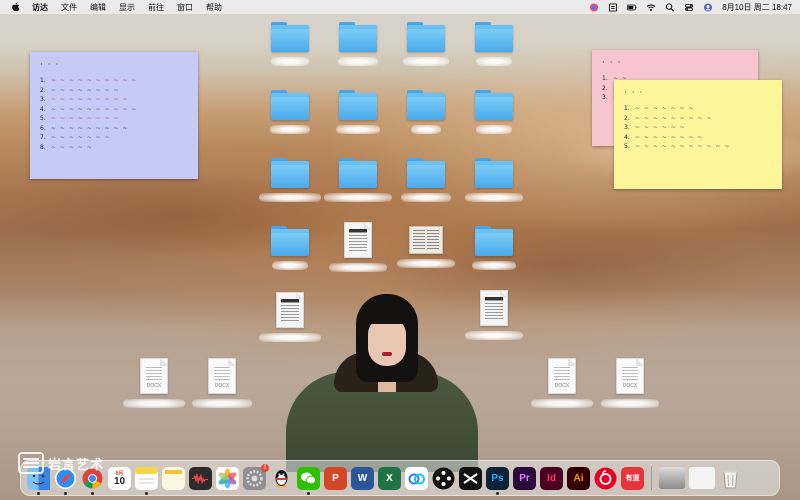 Image resolution: width=800 pixels, height=500 pixels. What do you see at coordinates (578, 478) in the screenshot?
I see `dock-app-illustrator: Ai` at bounding box center [578, 478].